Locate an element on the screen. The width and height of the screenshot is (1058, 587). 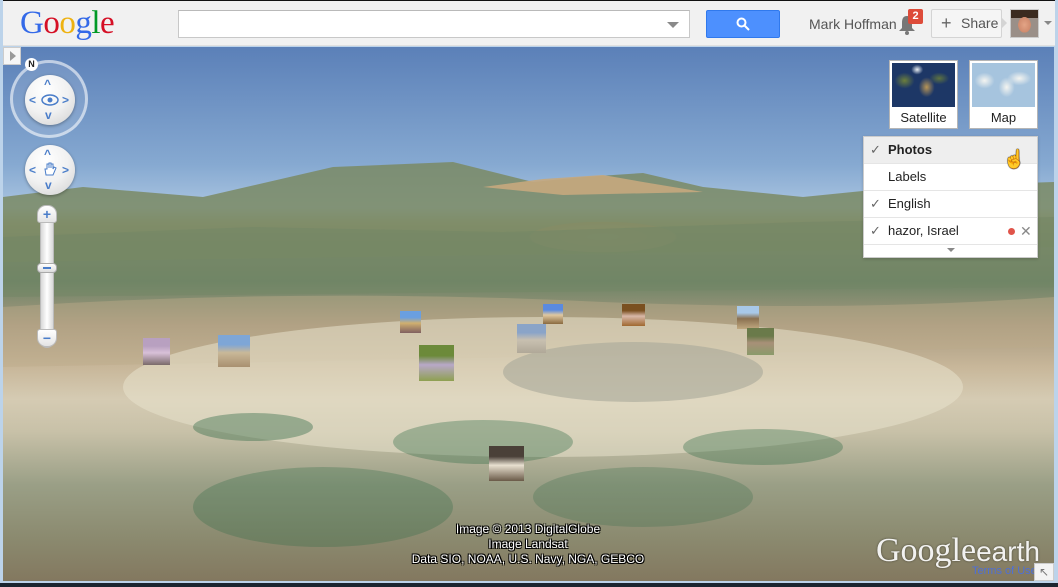
logo-letter: G is located at coordinates (32, 23).